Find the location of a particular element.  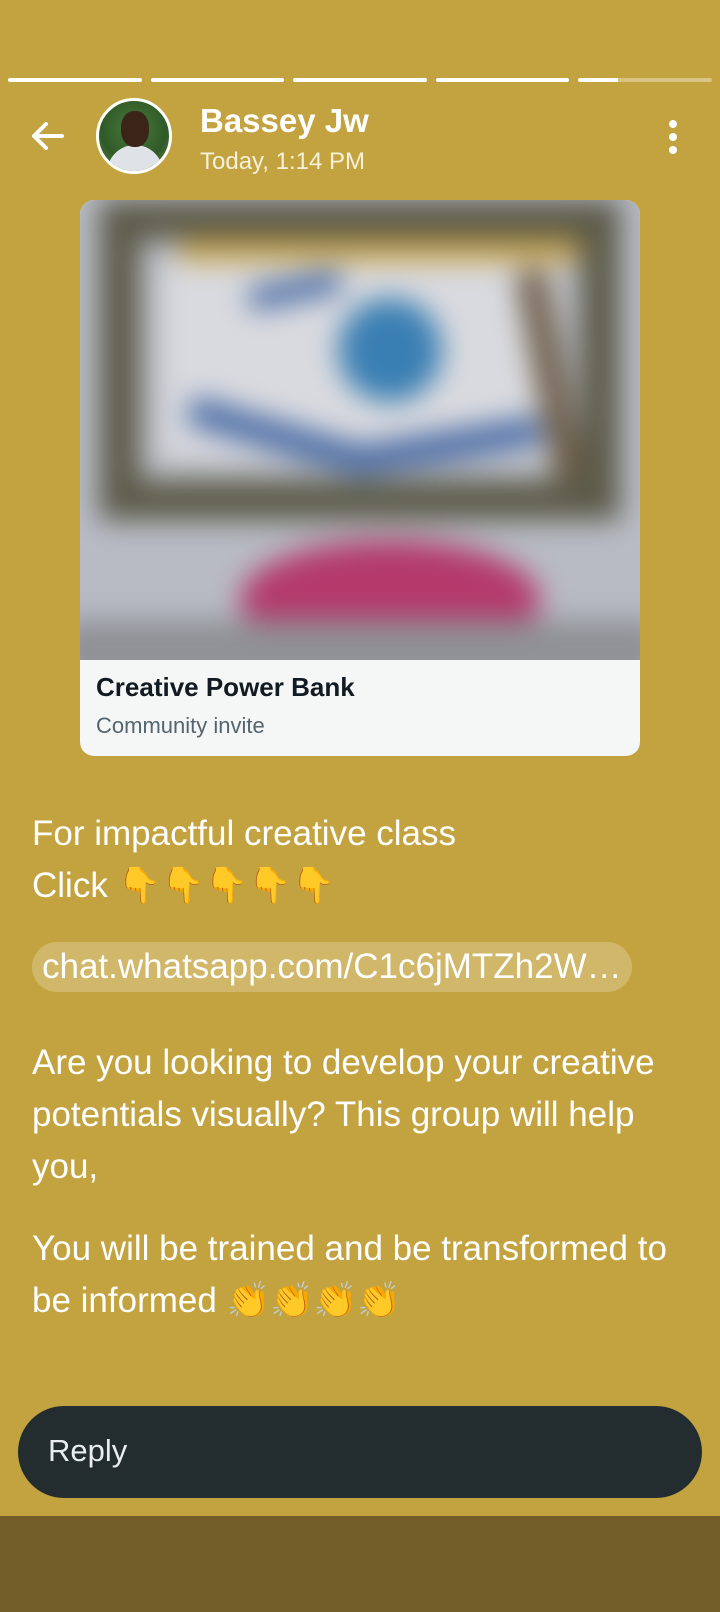

invite-title: Creative Power Bank is located at coordinates (225, 687).